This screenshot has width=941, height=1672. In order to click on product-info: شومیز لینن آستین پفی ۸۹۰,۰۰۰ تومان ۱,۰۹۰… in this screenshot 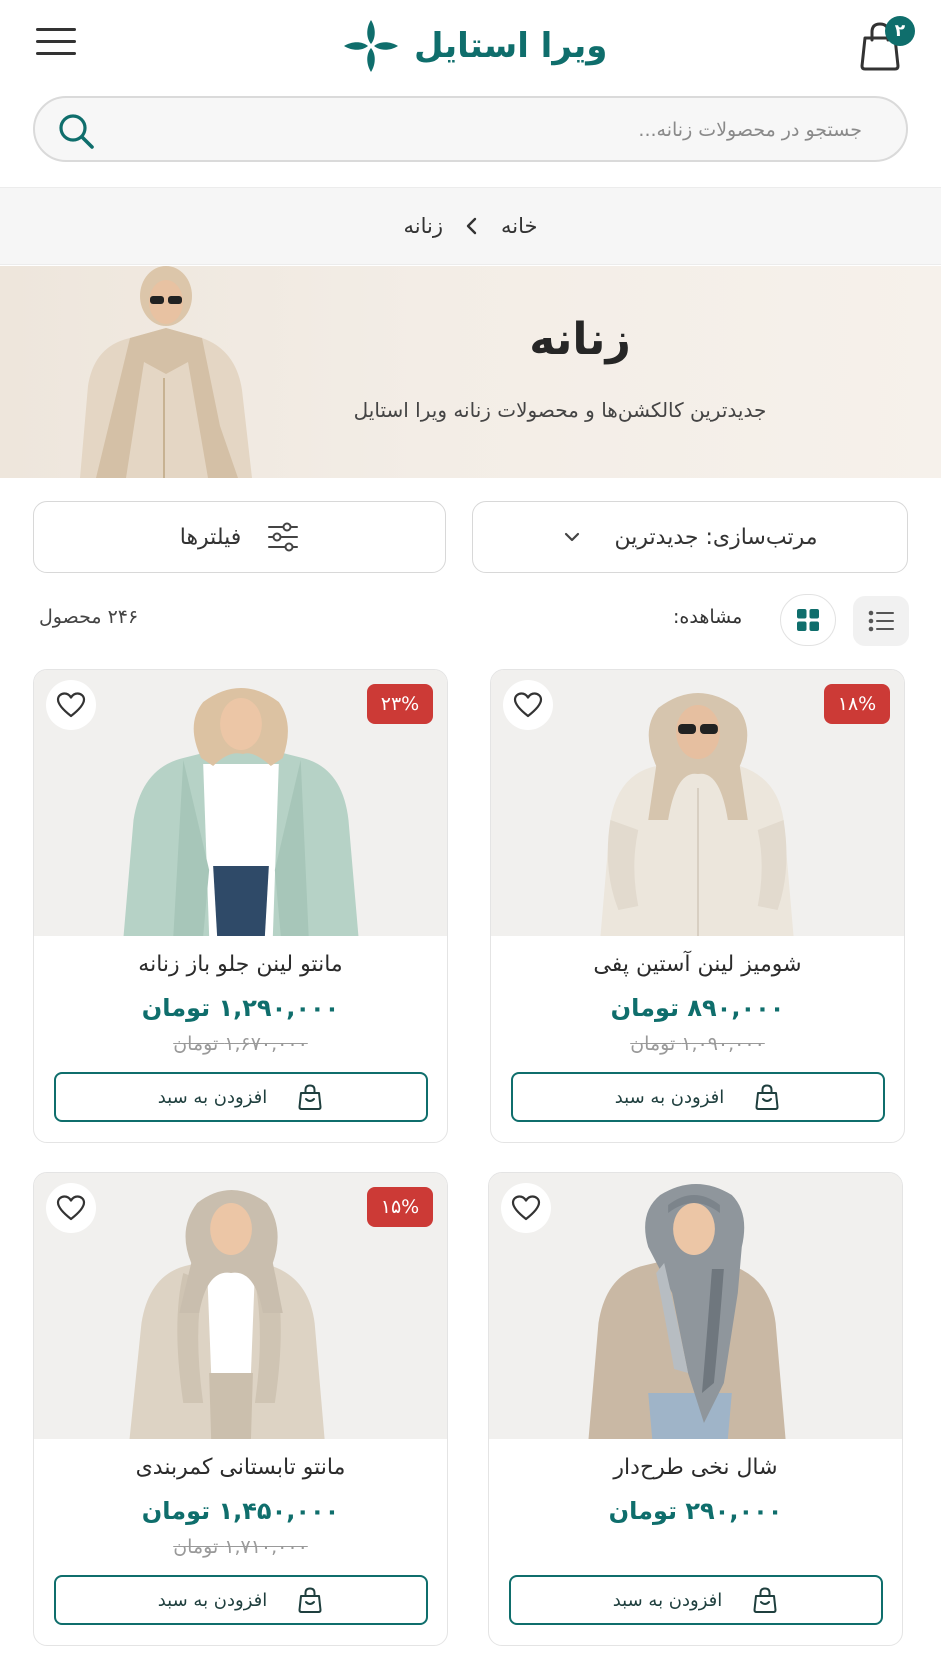, I will do `click(697, 1036)`.